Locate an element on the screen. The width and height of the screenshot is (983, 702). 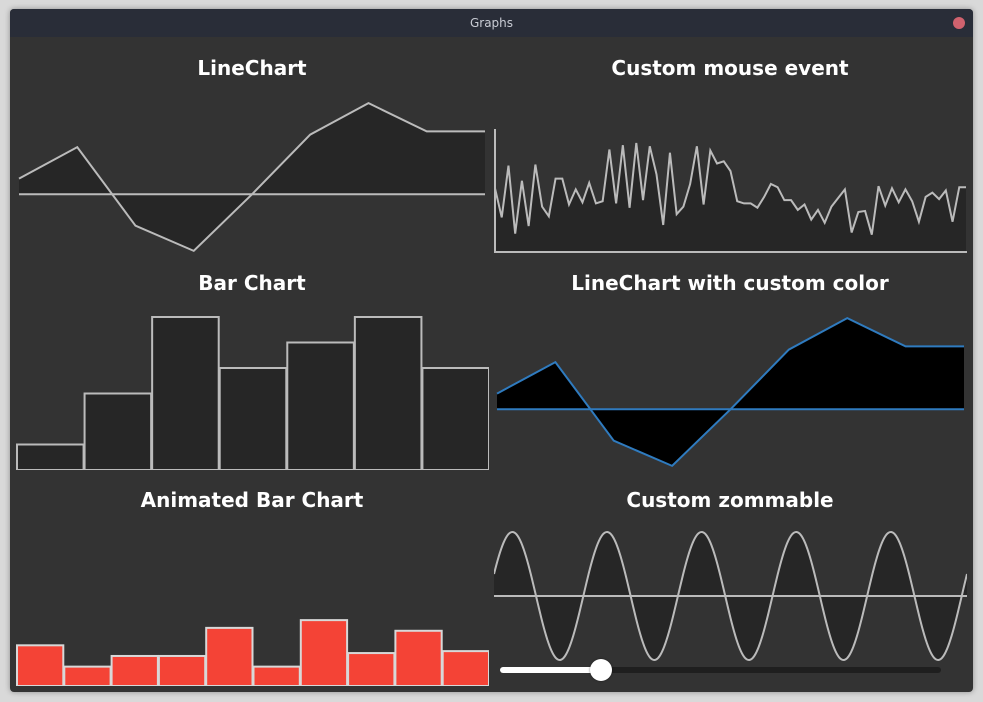
mouse-event-plot is located at coordinates (730, 191).